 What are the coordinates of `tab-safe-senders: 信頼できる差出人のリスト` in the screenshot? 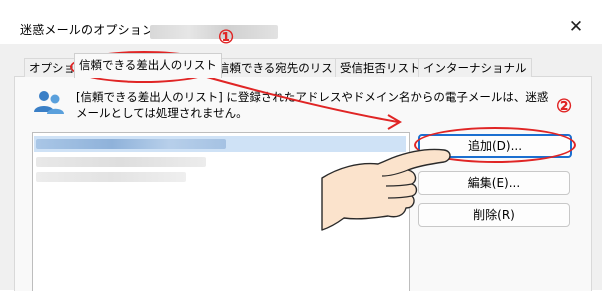 It's located at (148, 65).